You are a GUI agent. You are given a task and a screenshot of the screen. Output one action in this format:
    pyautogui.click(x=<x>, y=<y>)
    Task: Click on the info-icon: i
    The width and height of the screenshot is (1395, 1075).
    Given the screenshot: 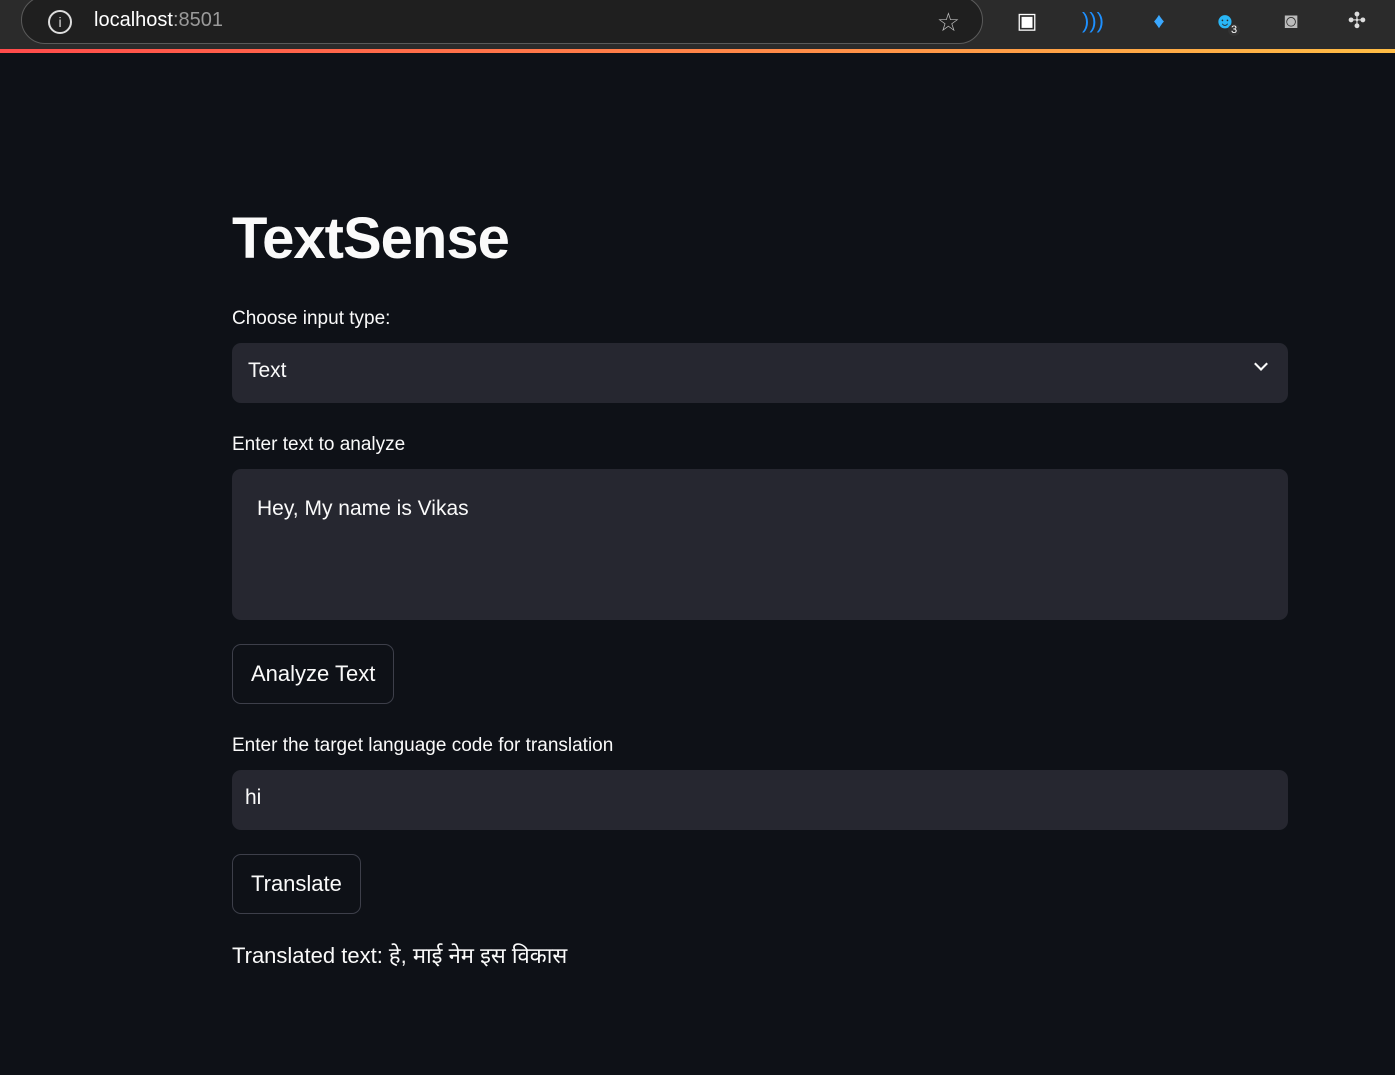 What is the action you would take?
    pyautogui.click(x=60, y=22)
    